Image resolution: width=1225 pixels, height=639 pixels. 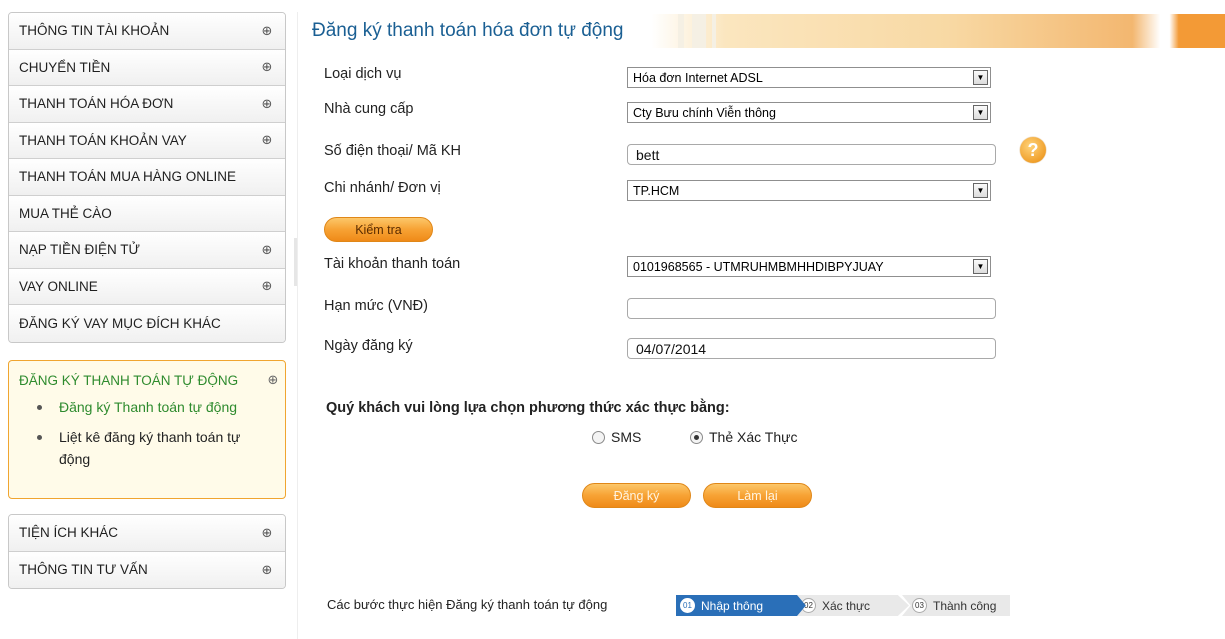 I want to click on reg-date-label: Ngày đăng ký, so click(x=368, y=346).